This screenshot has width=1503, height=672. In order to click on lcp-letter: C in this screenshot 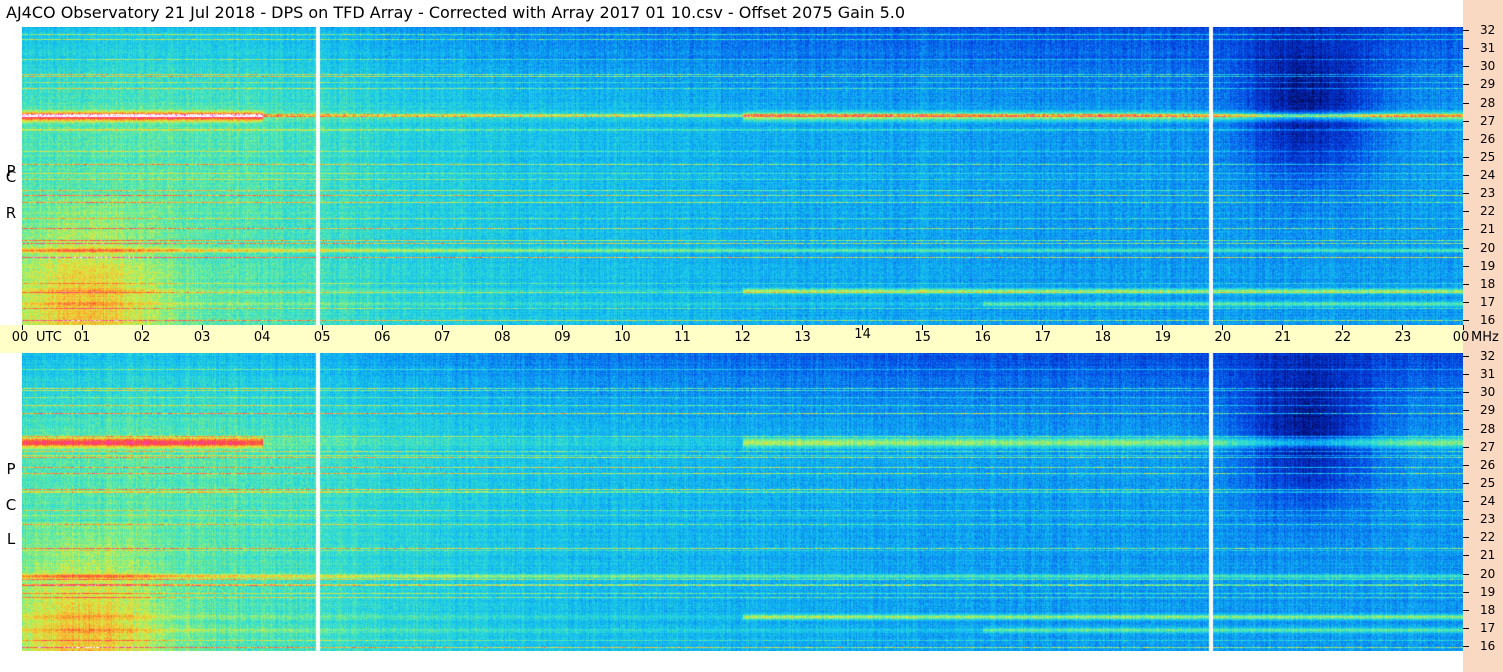, I will do `click(11, 505)`.